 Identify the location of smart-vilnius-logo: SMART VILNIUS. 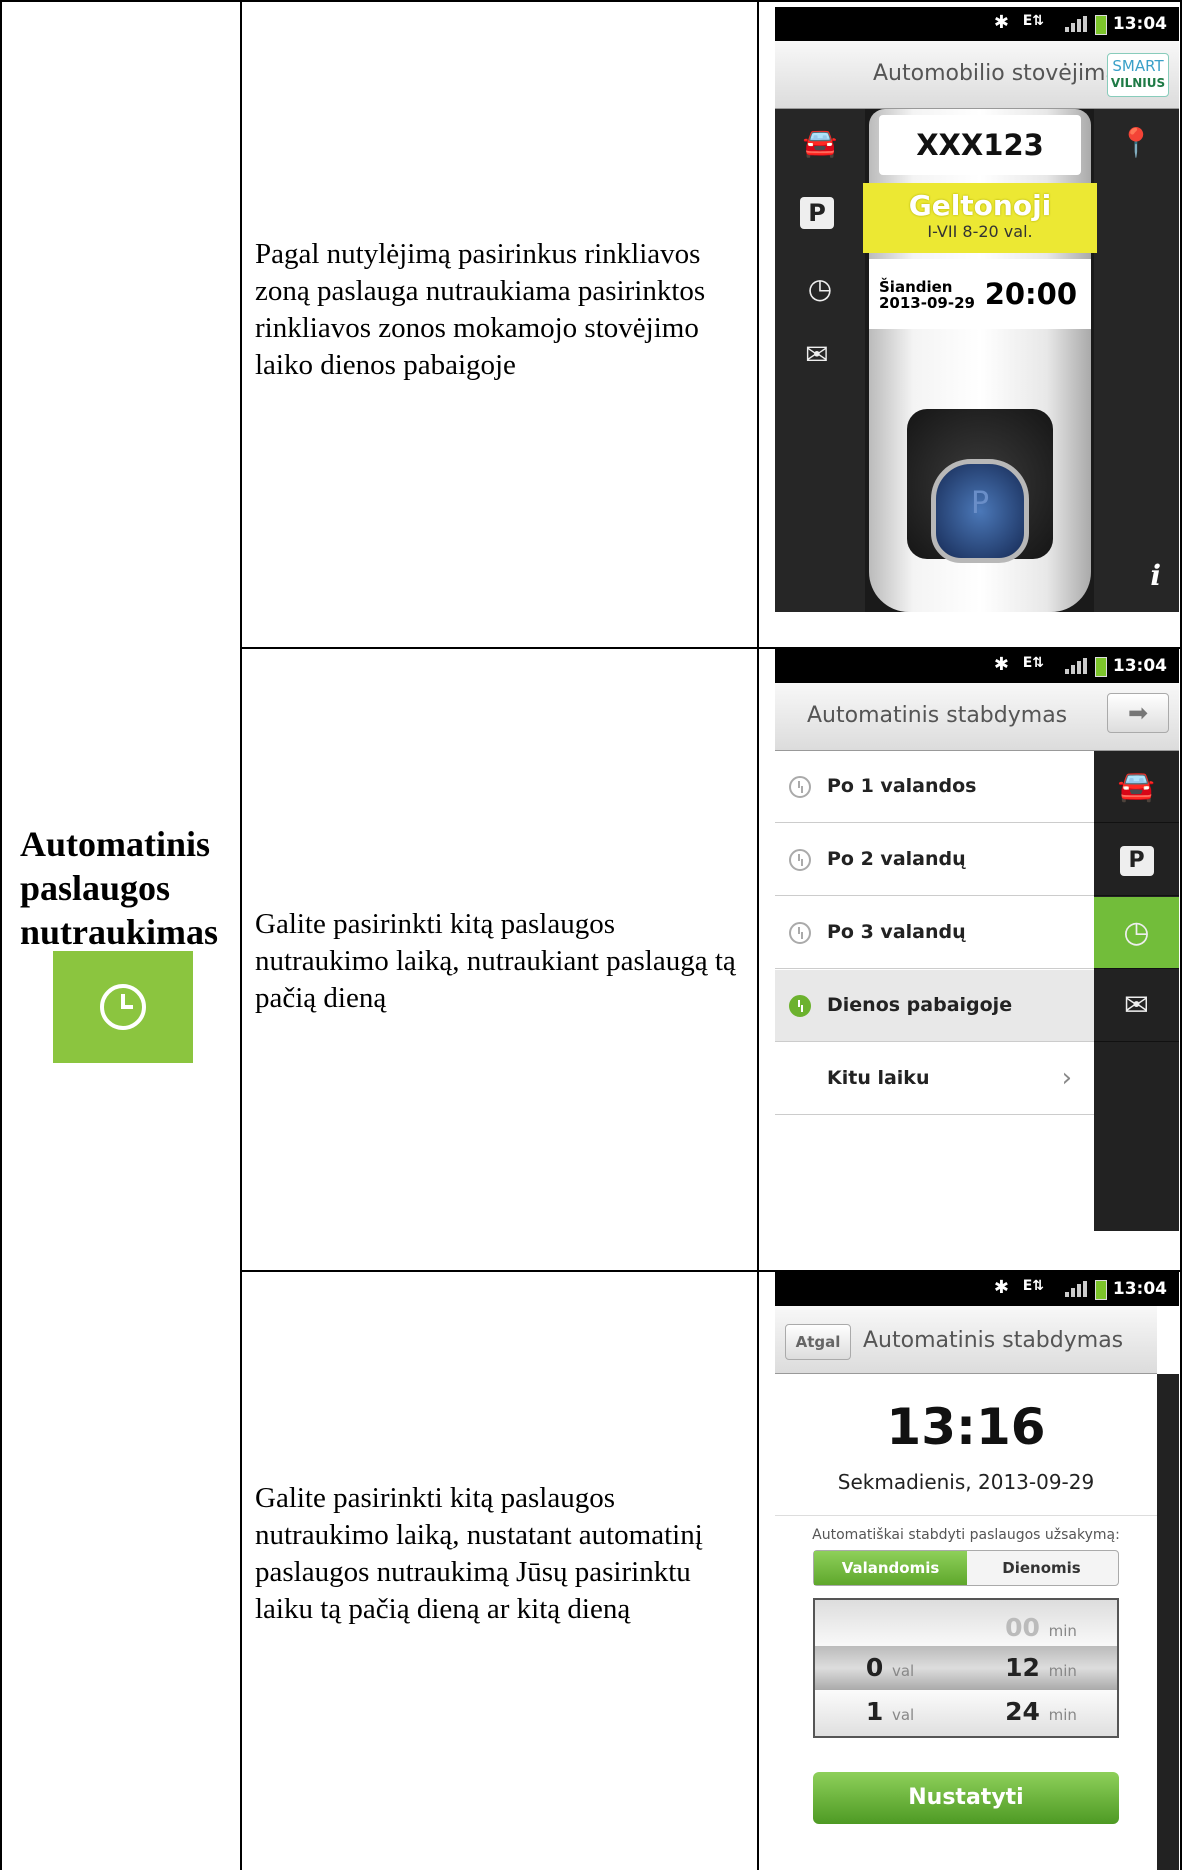
(1138, 75).